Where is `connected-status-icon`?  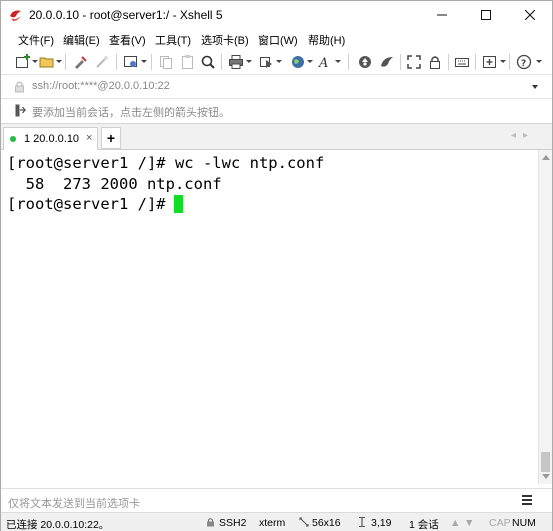 connected-status-icon is located at coordinates (13, 139).